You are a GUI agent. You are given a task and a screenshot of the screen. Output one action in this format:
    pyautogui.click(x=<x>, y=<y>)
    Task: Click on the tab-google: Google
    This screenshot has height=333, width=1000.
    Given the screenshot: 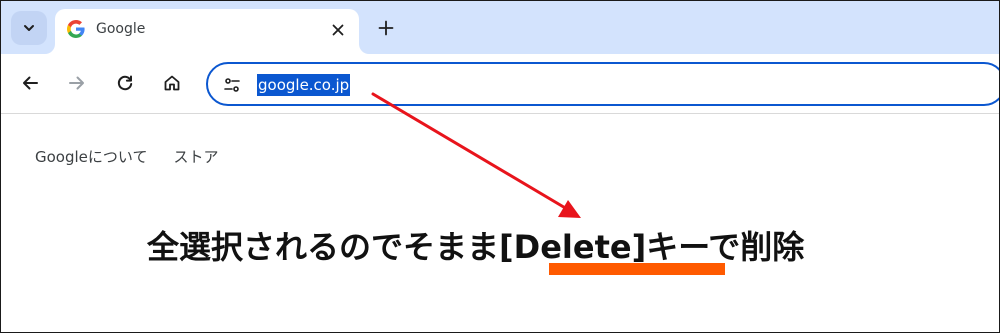 What is the action you would take?
    pyautogui.click(x=207, y=31)
    